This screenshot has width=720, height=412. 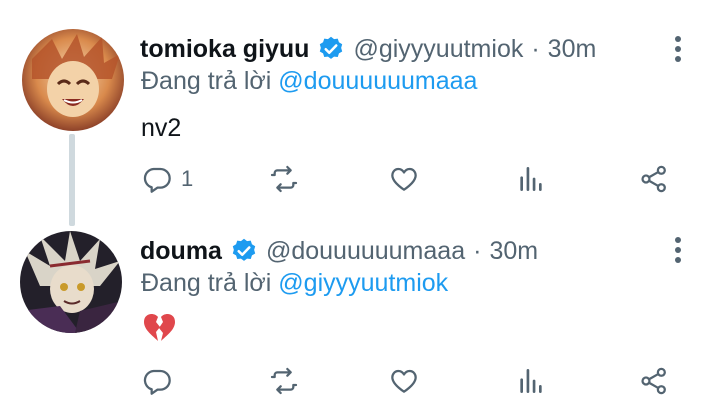 What do you see at coordinates (244, 249) in the screenshot?
I see `verified-badge-icon` at bounding box center [244, 249].